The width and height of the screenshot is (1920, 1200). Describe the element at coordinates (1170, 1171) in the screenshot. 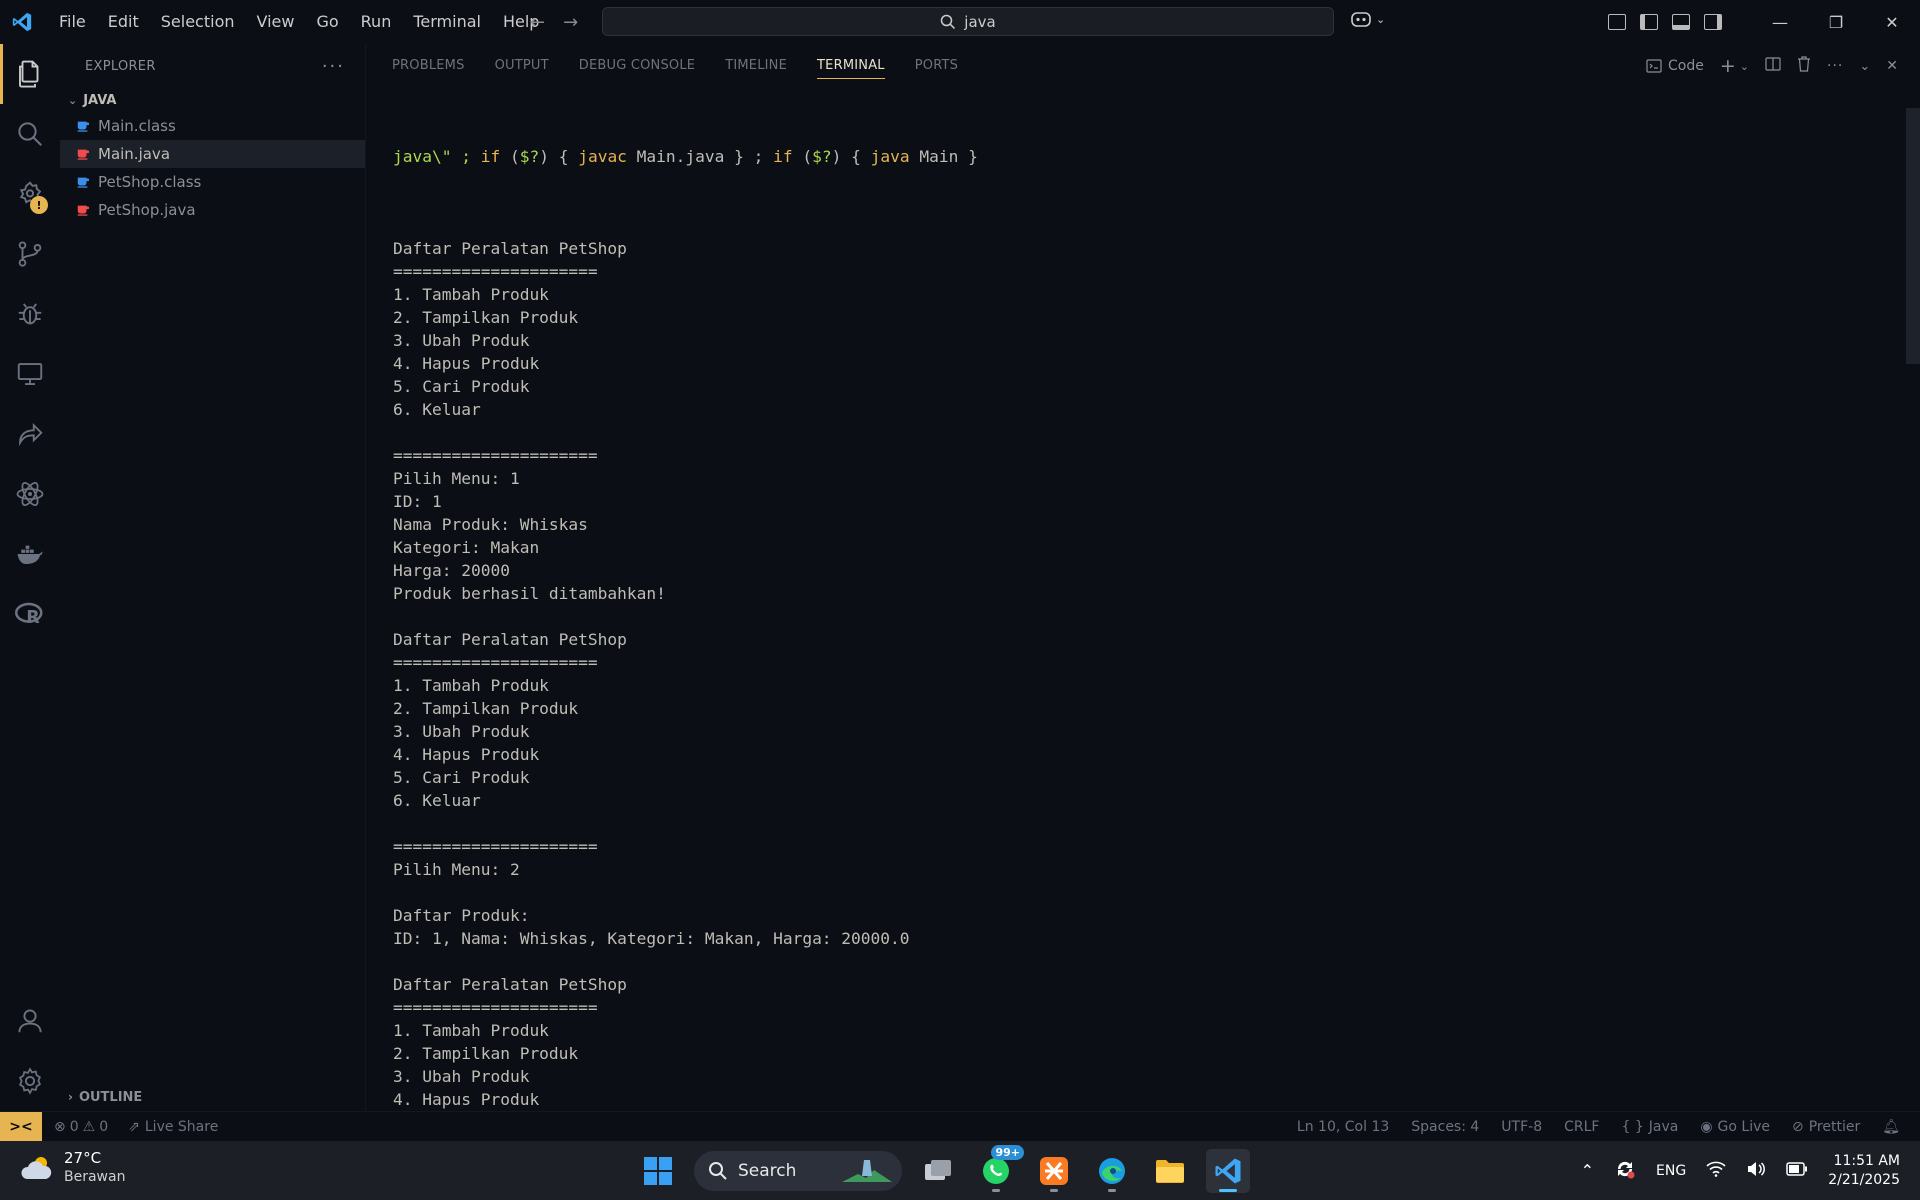

I see `file-explorer-app` at that location.